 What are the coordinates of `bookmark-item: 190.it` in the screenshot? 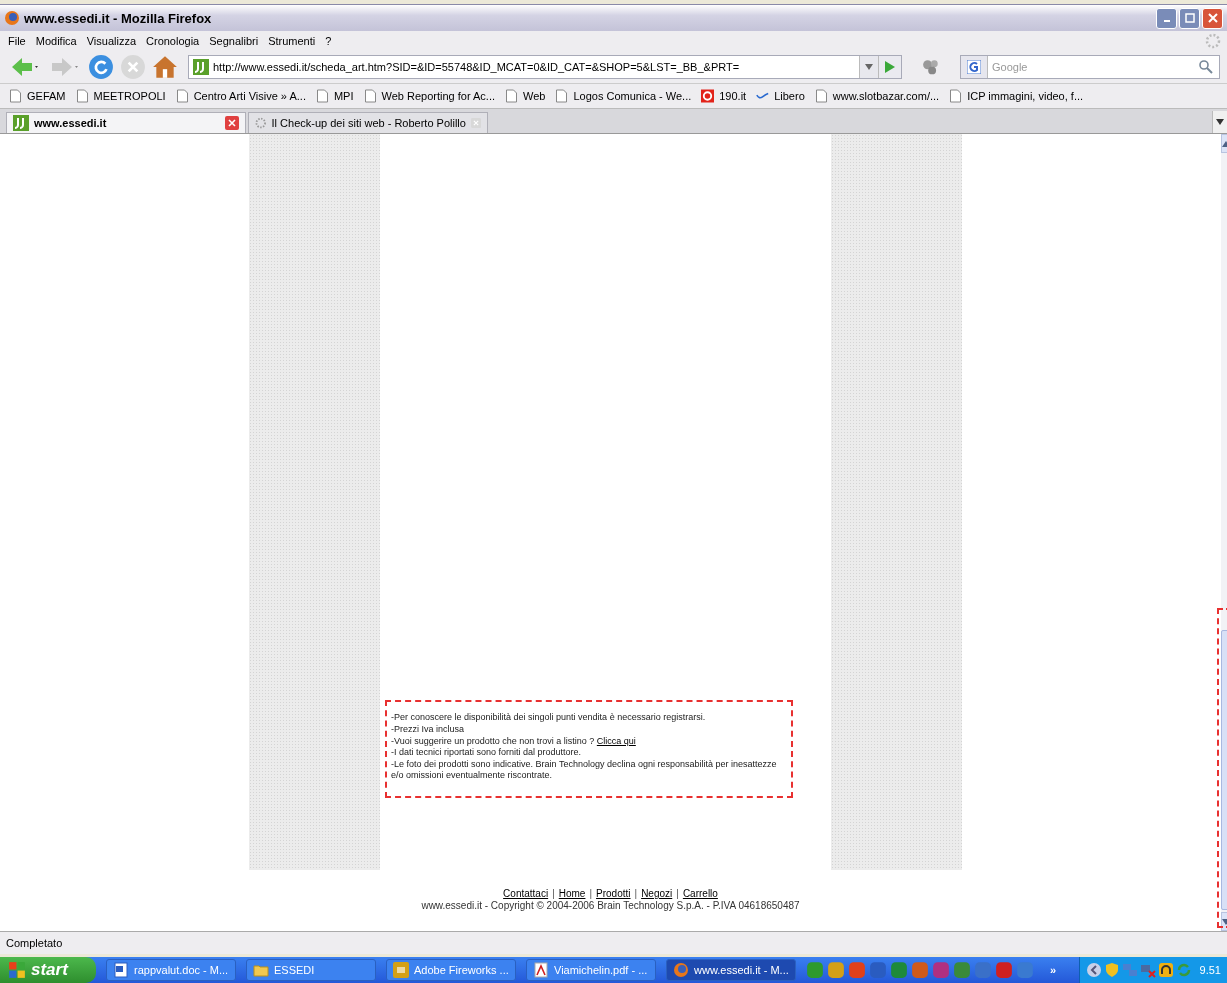 It's located at (724, 96).